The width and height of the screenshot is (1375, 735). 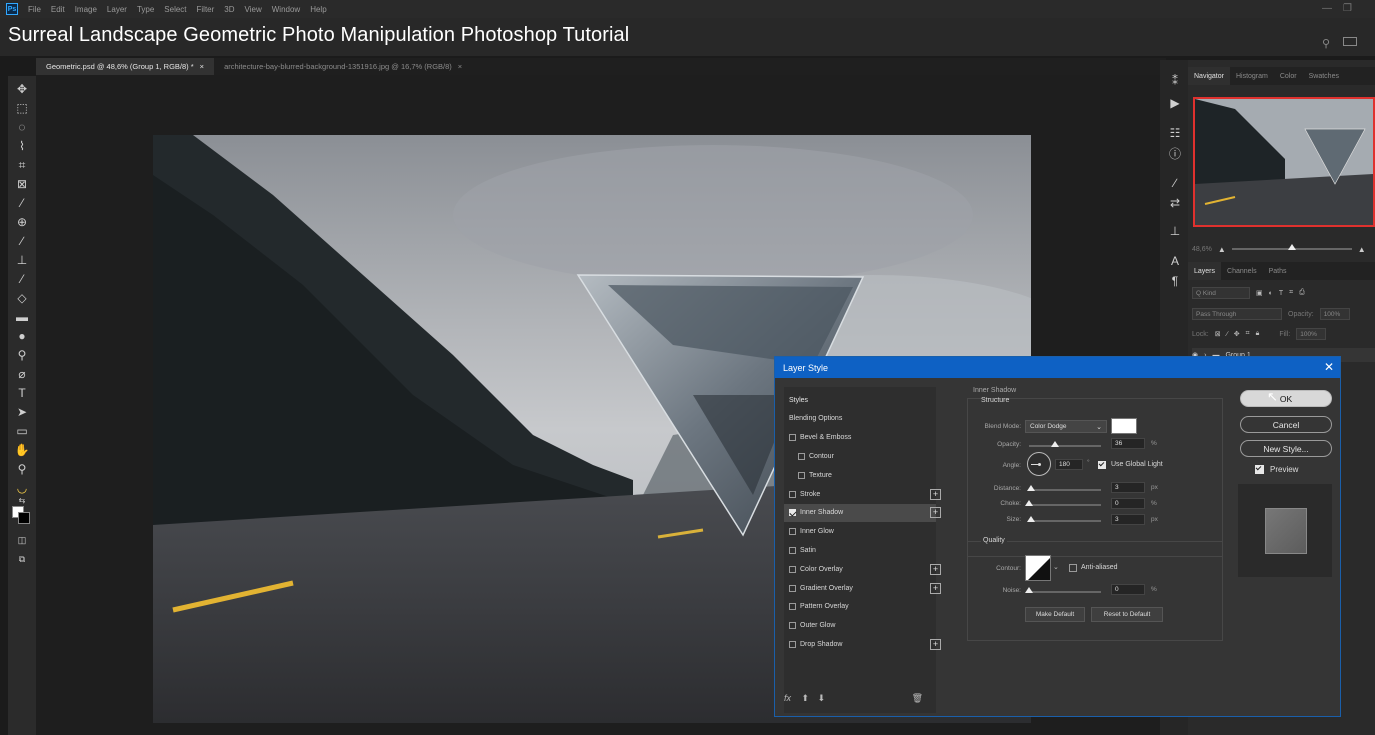 I want to click on style-item-texture: Texture, so click(x=860, y=475).